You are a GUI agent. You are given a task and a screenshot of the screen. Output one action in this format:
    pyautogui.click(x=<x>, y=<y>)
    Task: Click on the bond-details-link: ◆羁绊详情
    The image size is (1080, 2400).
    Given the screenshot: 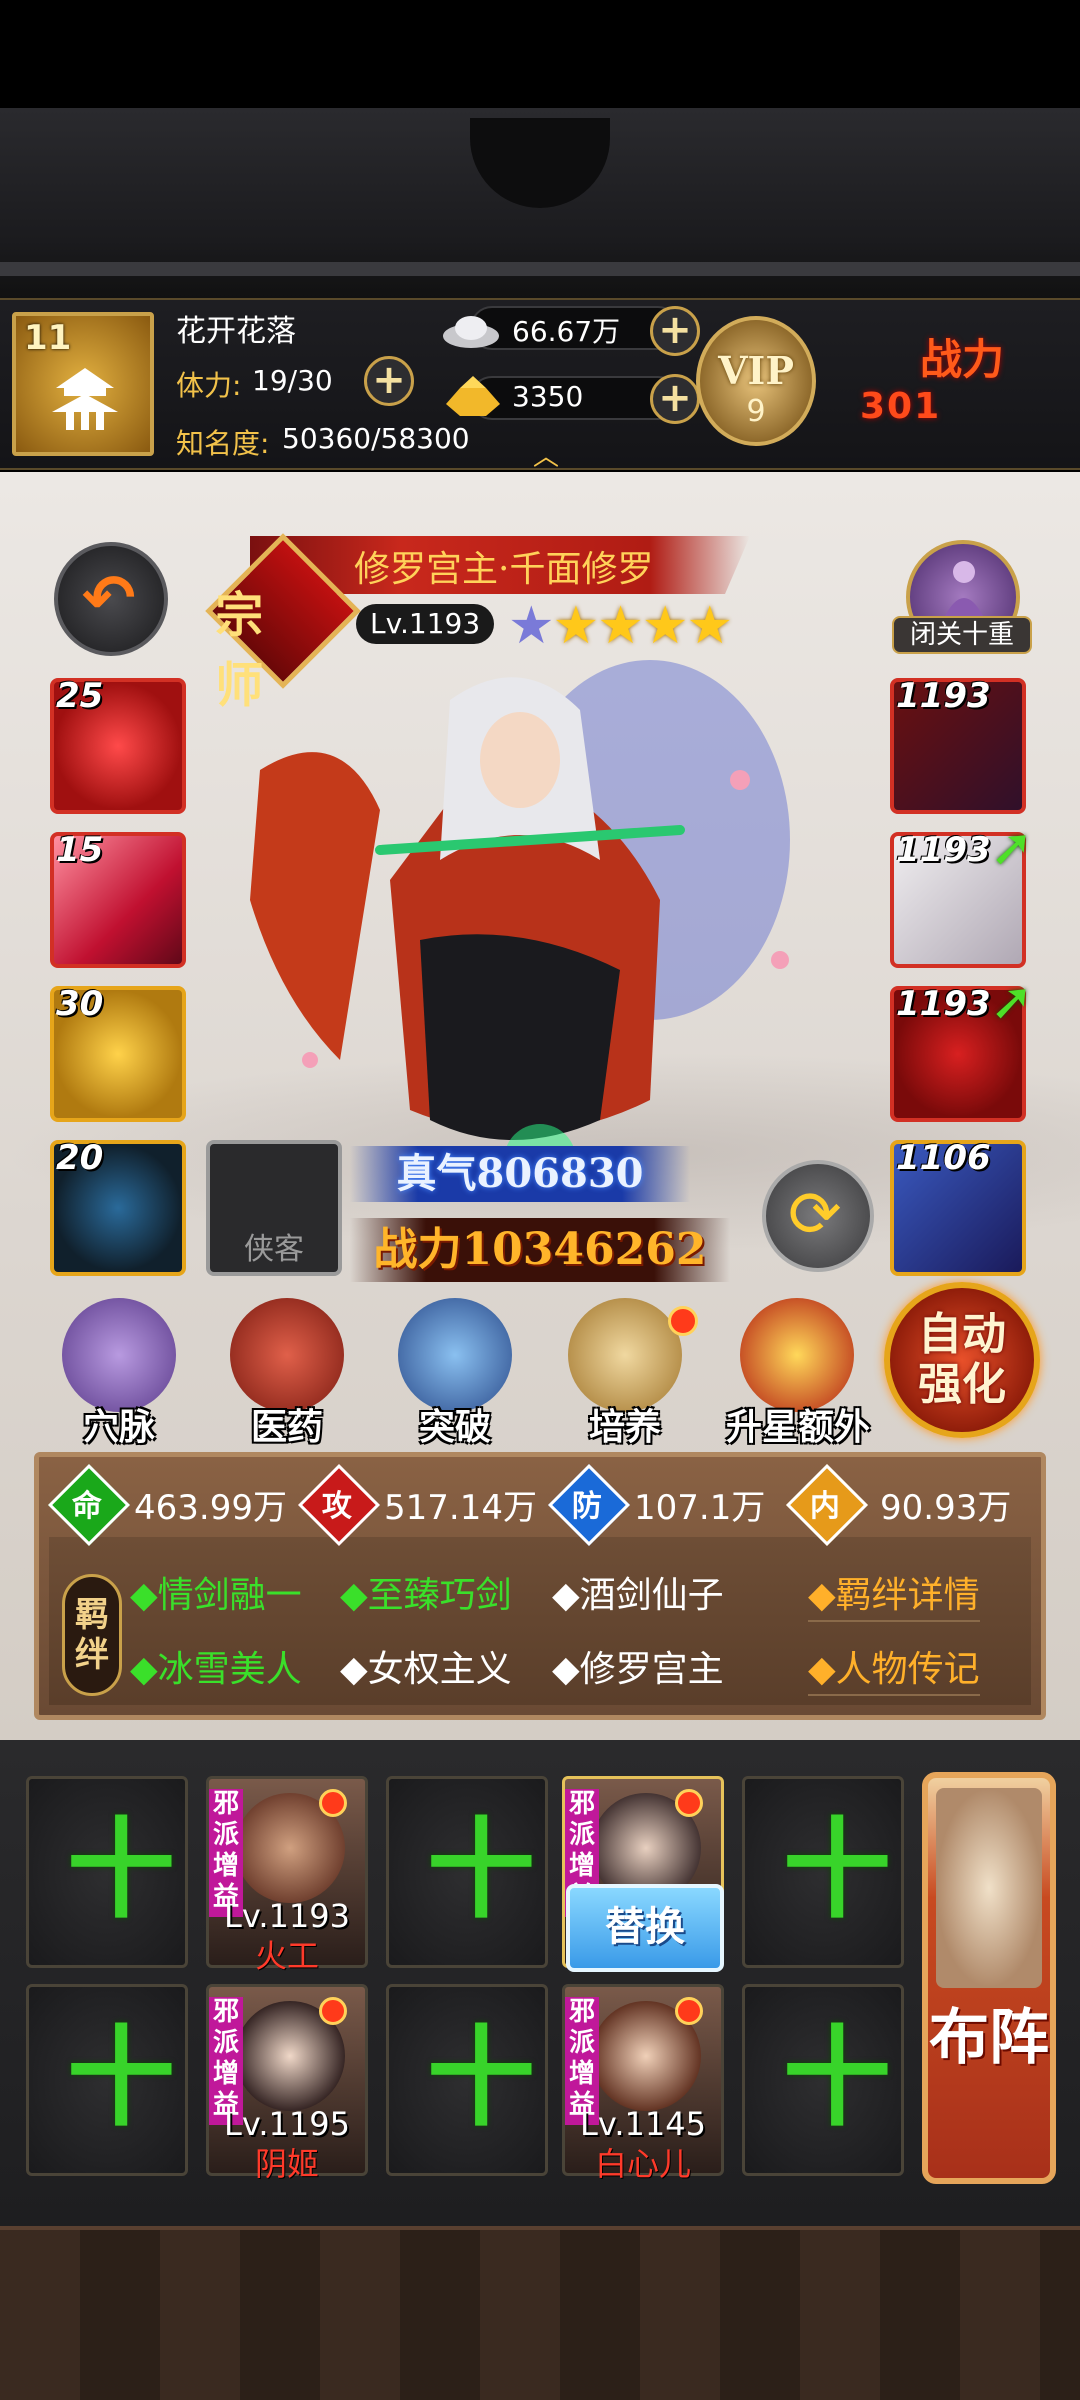 What is the action you would take?
    pyautogui.click(x=894, y=1594)
    